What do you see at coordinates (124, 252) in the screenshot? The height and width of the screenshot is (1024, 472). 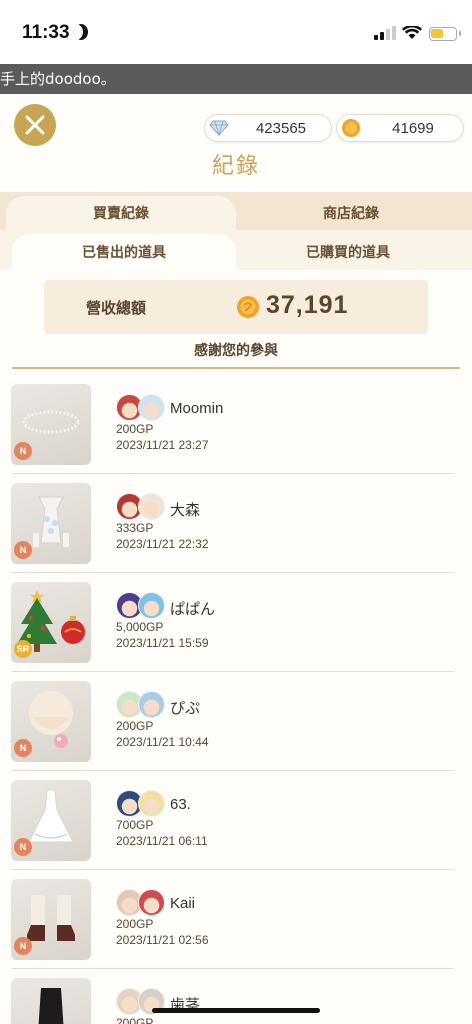 I see `tab-sold-items: 已售出的道具` at bounding box center [124, 252].